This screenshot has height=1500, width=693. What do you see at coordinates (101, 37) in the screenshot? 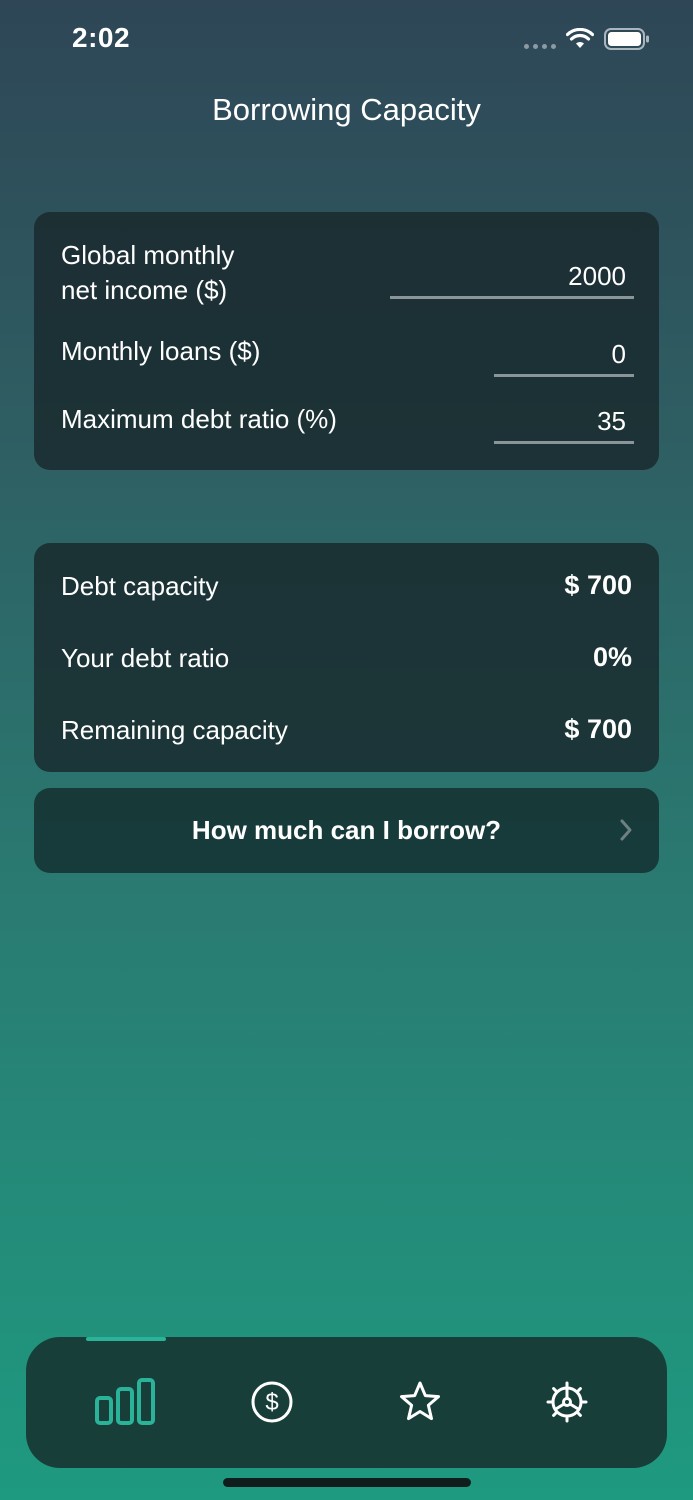
I see `status-time: 2:02` at bounding box center [101, 37].